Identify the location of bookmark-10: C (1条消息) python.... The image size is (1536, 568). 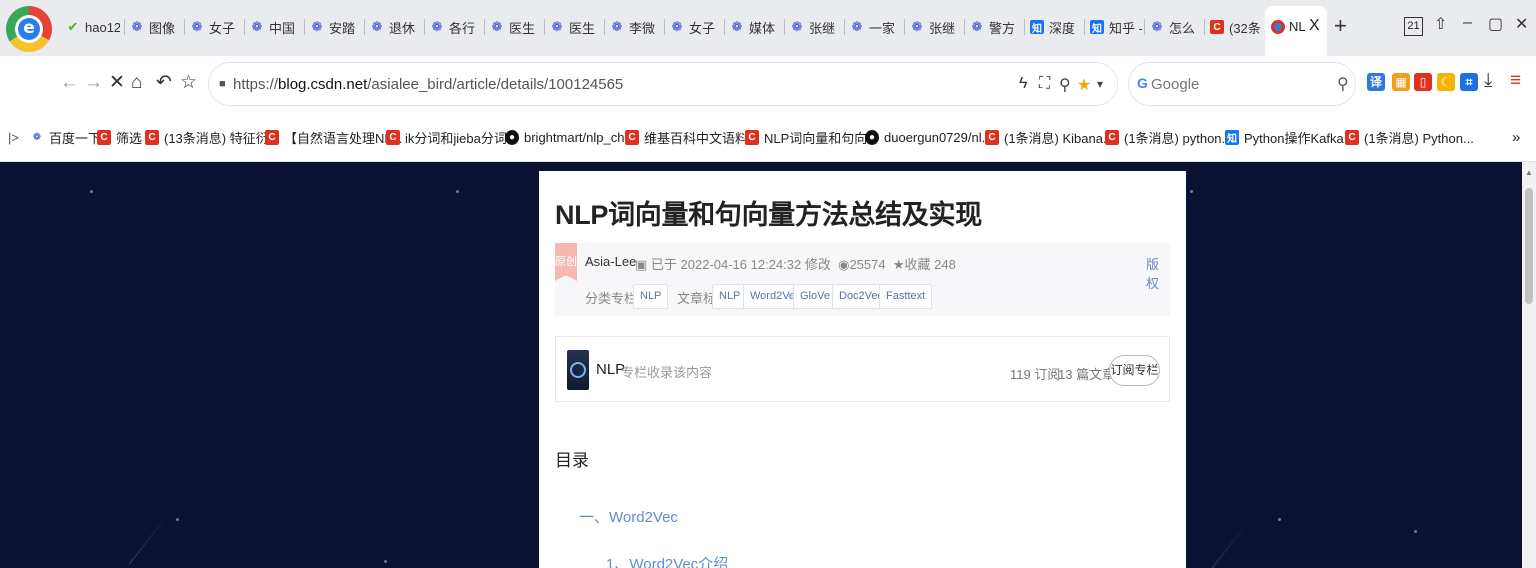
(1168, 137).